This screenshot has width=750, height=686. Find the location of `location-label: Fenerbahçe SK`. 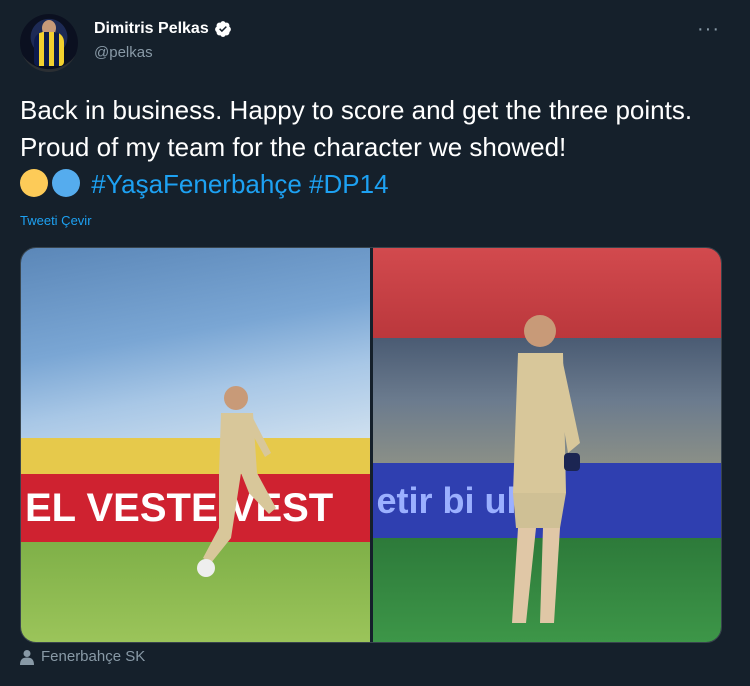

location-label: Fenerbahçe SK is located at coordinates (93, 656).